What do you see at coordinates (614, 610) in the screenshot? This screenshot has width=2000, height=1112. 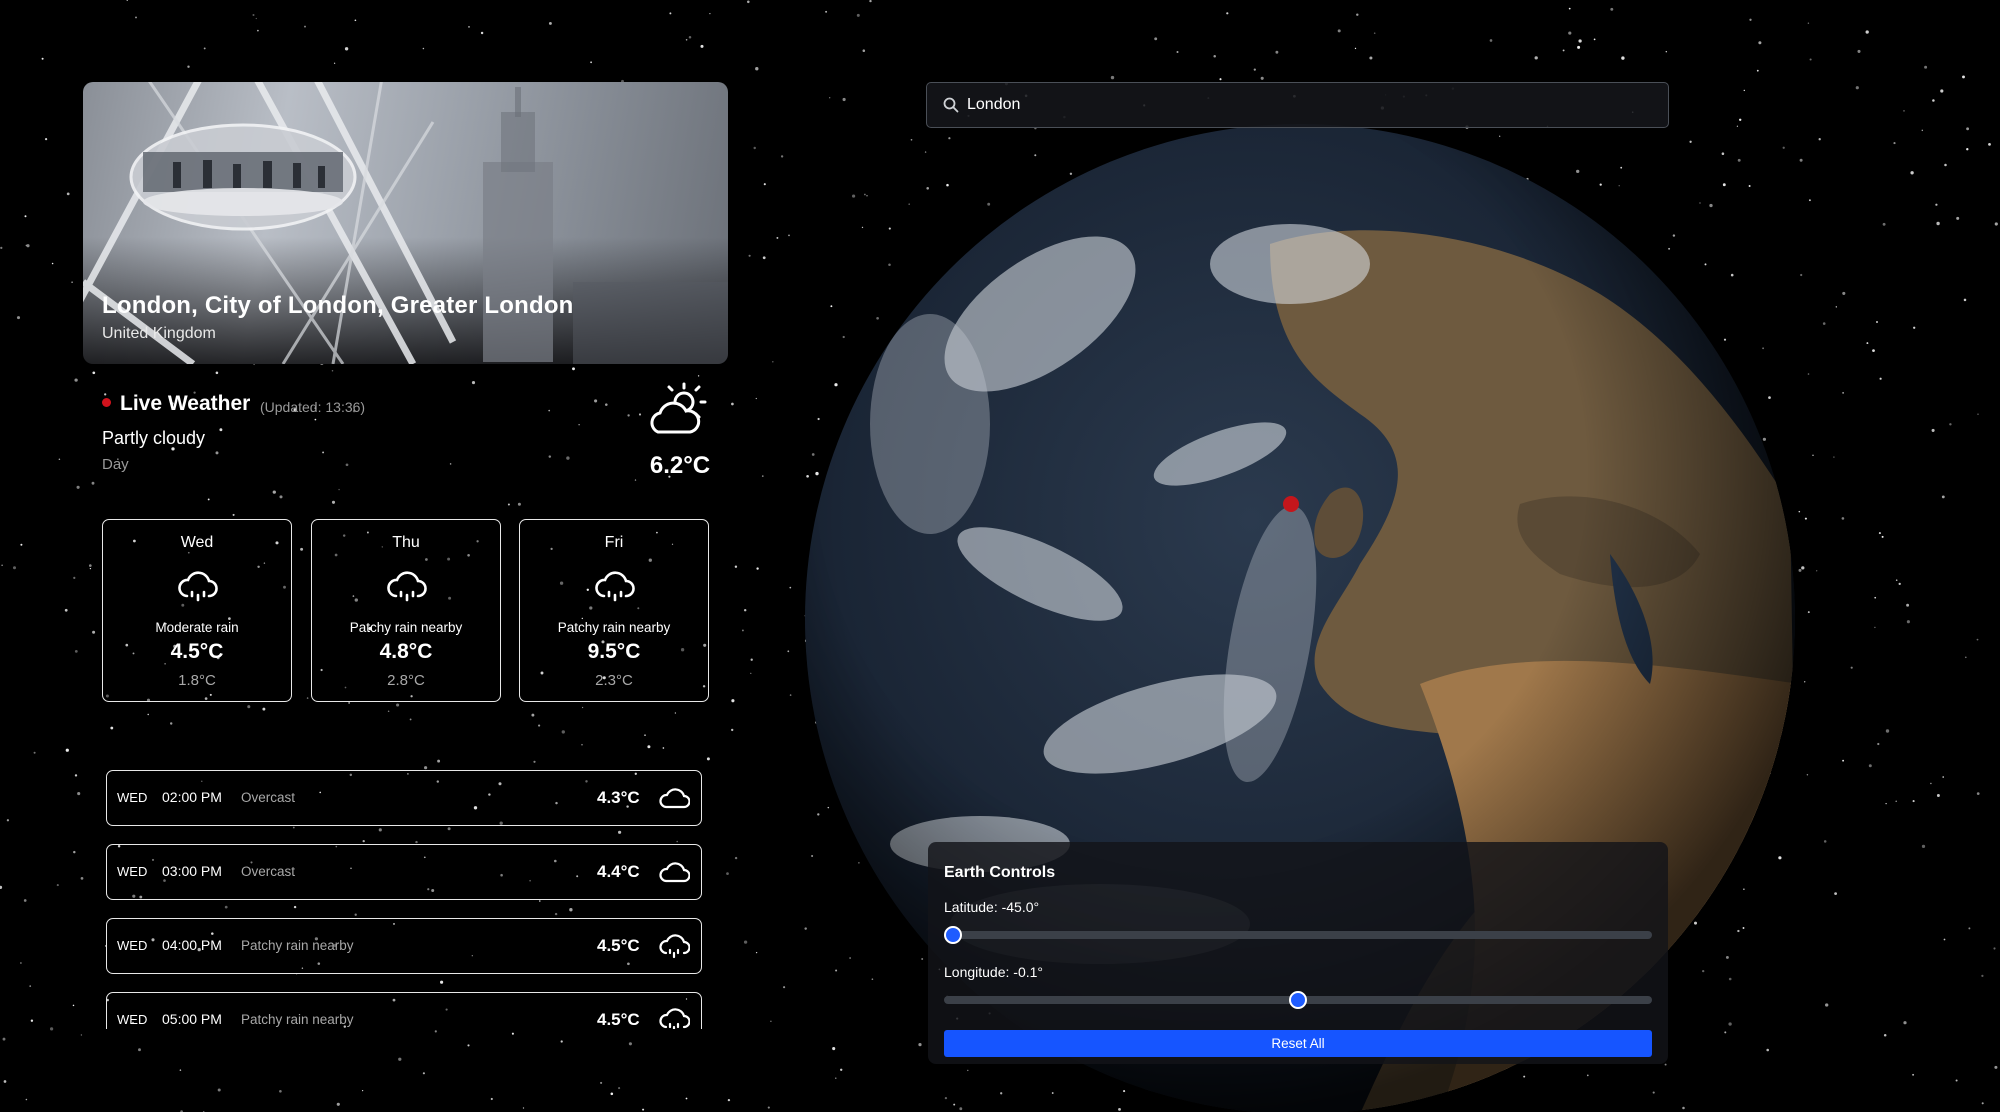 I see `forecast-card: Fri Patchy rain nearby 9.5°C 2.3°C` at bounding box center [614, 610].